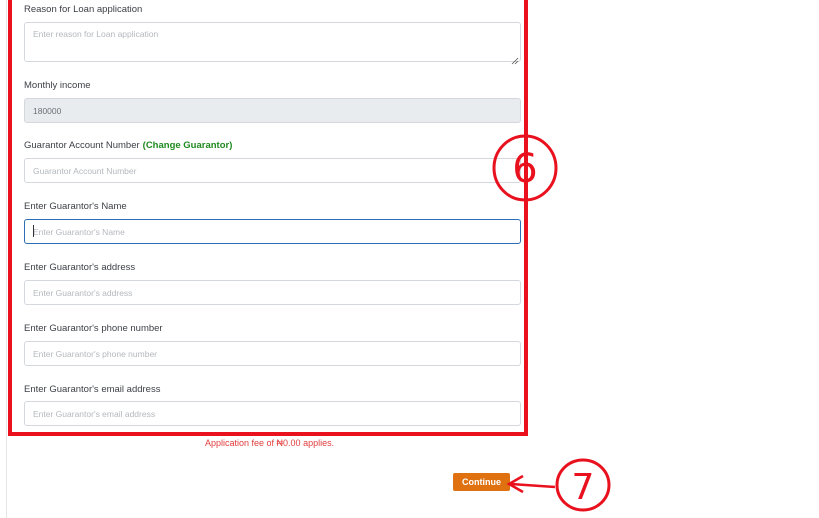 This screenshot has width=819, height=518. What do you see at coordinates (583, 487) in the screenshot?
I see `step-seven-number: 7` at bounding box center [583, 487].